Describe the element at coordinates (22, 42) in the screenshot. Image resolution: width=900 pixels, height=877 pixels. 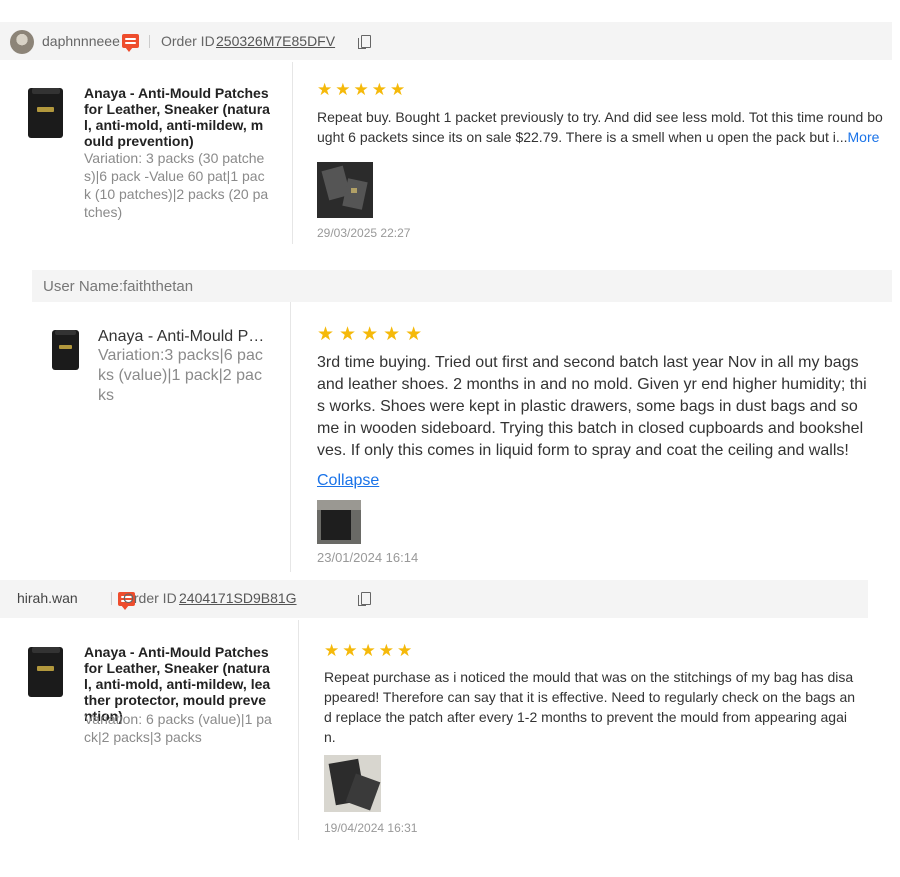
I see `avatar` at that location.